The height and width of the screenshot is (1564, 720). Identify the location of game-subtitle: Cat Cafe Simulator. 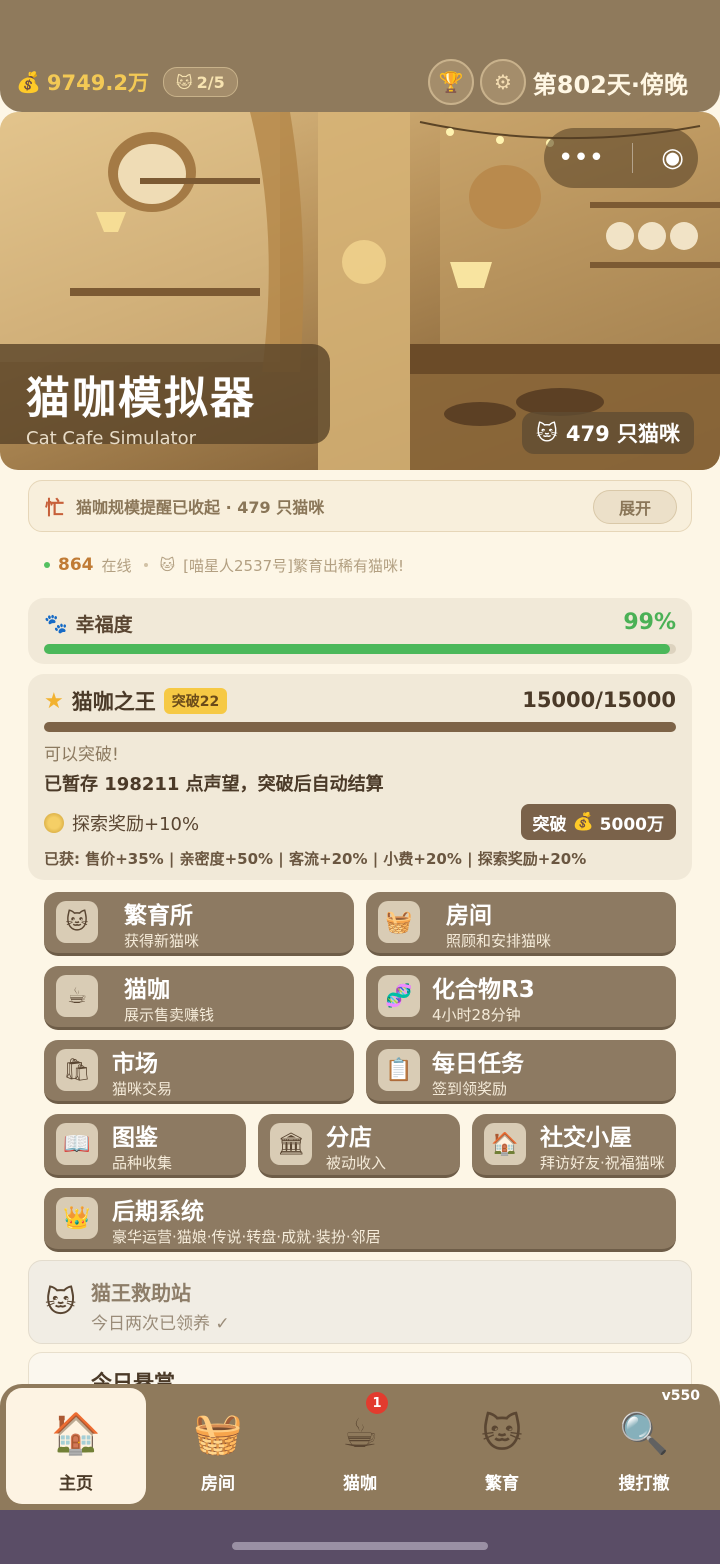
(111, 438).